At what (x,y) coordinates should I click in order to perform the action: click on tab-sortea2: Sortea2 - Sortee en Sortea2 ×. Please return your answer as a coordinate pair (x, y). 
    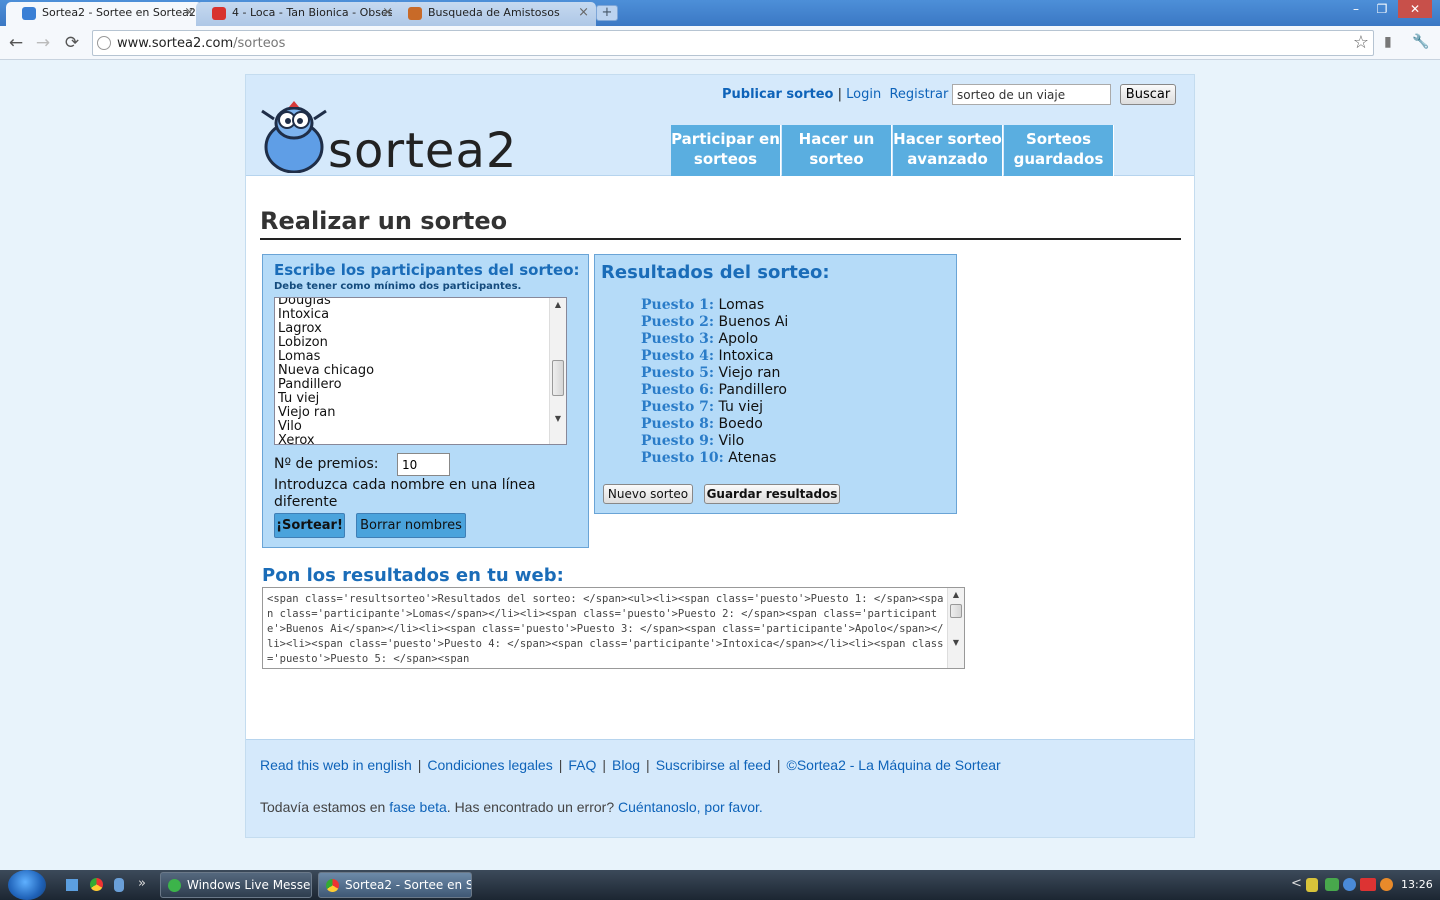
    Looking at the image, I should click on (104, 14).